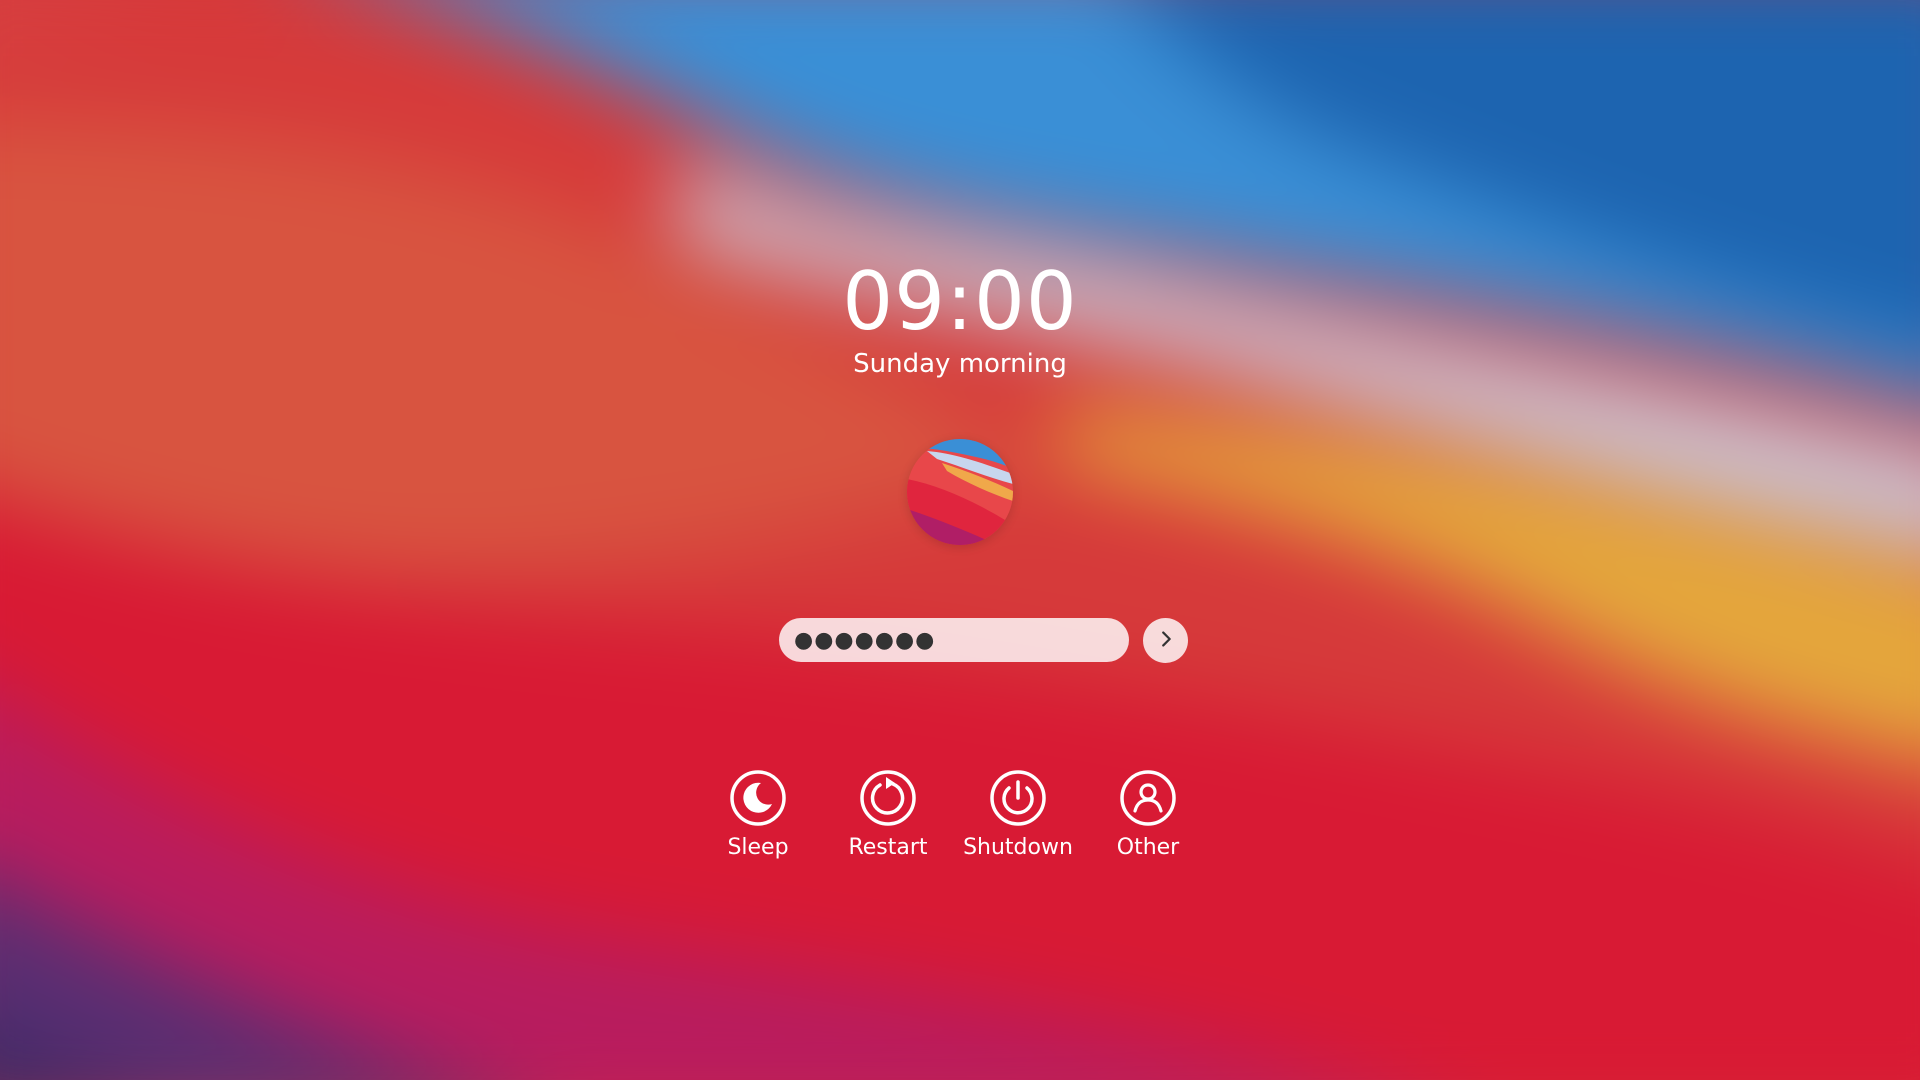  I want to click on restart-icon, so click(888, 798).